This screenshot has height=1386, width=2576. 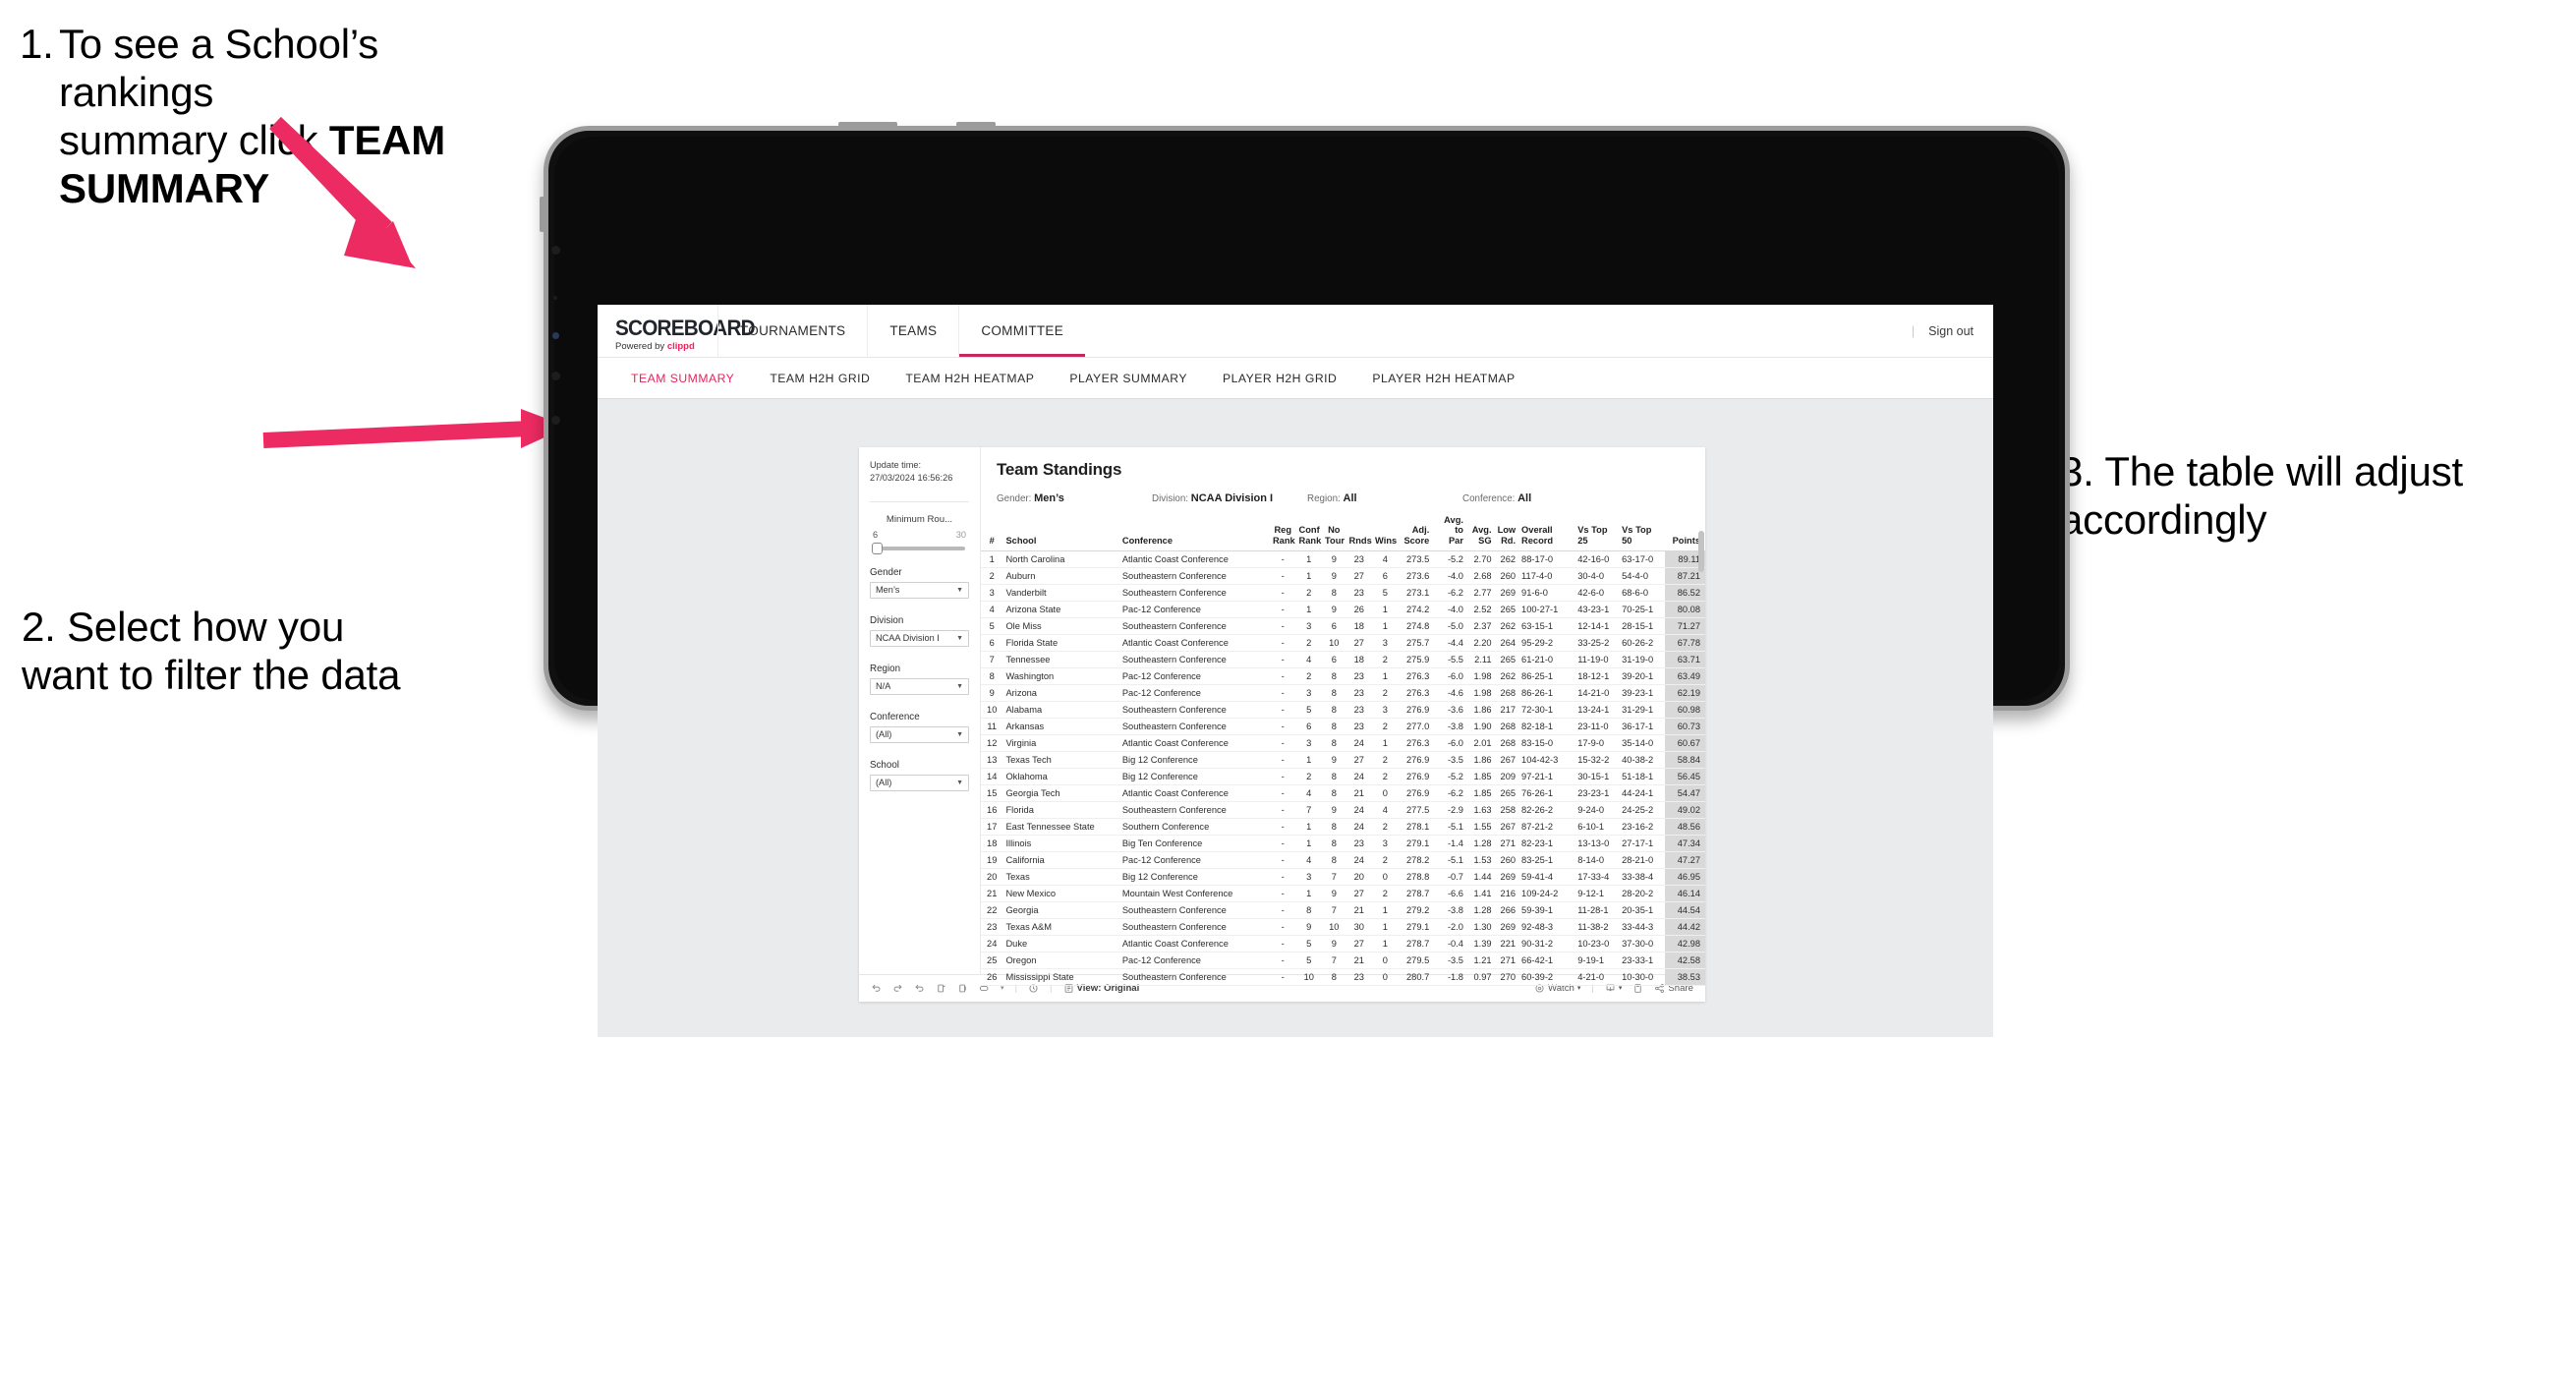 I want to click on column-header-overall-record: Overall Record, so click(x=1546, y=533).